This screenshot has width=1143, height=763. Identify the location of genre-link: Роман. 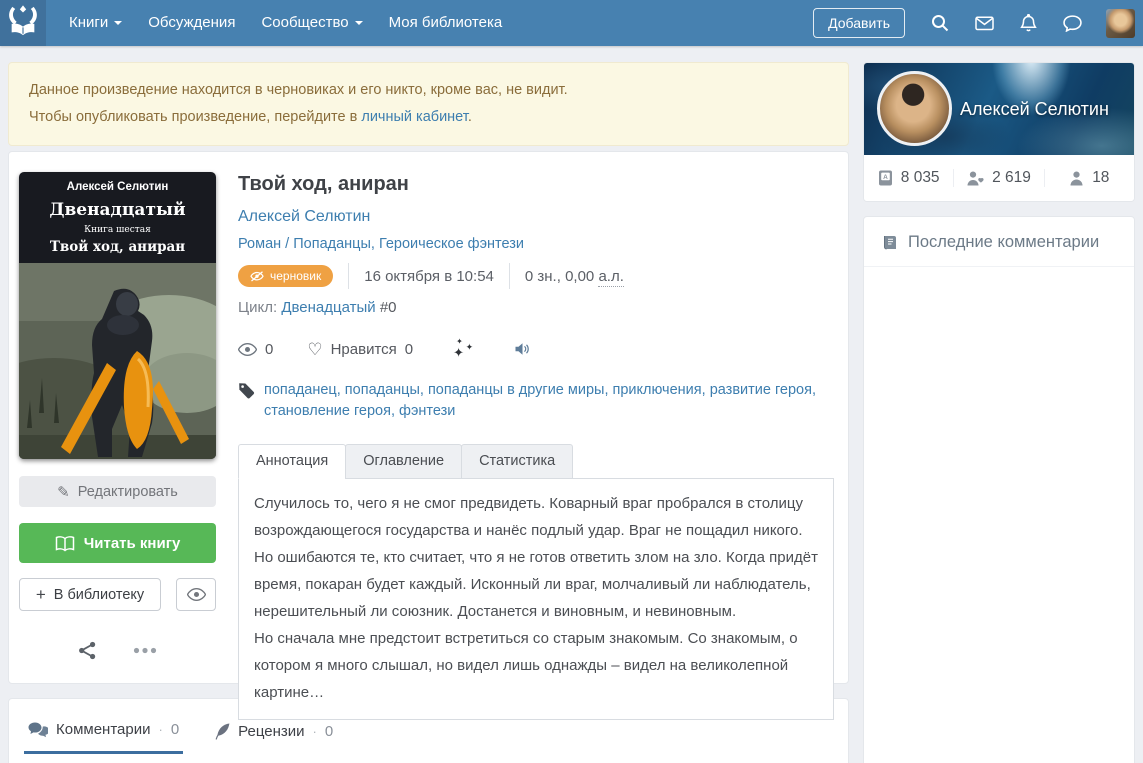
(259, 244).